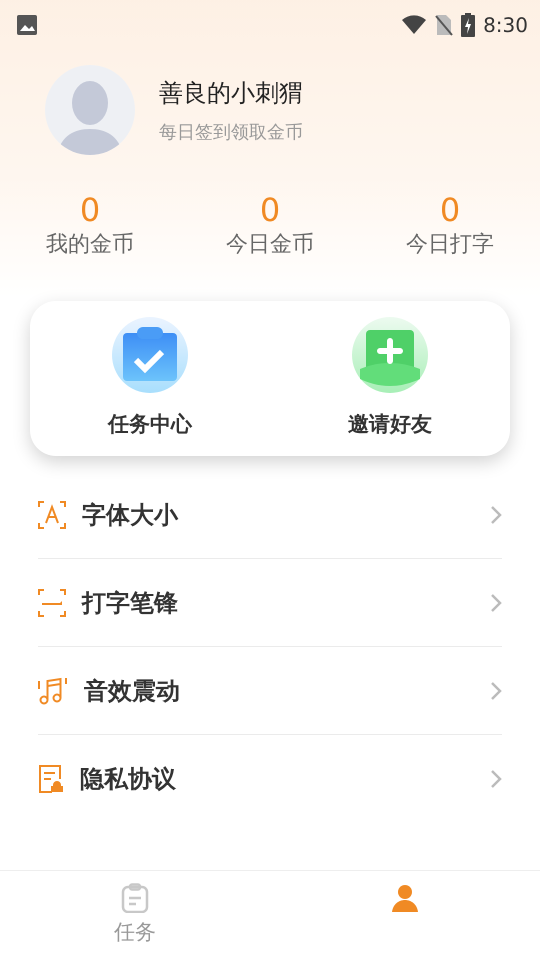  I want to click on add-card-icon, so click(390, 354).